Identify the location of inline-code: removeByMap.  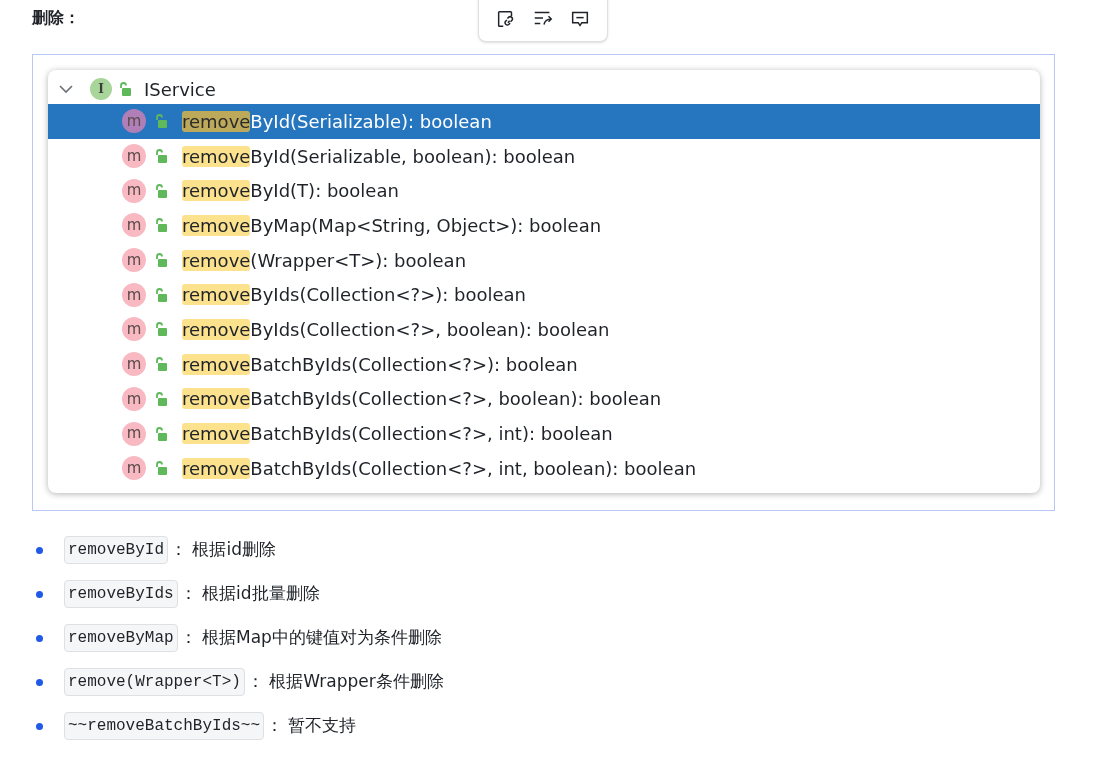
(121, 638).